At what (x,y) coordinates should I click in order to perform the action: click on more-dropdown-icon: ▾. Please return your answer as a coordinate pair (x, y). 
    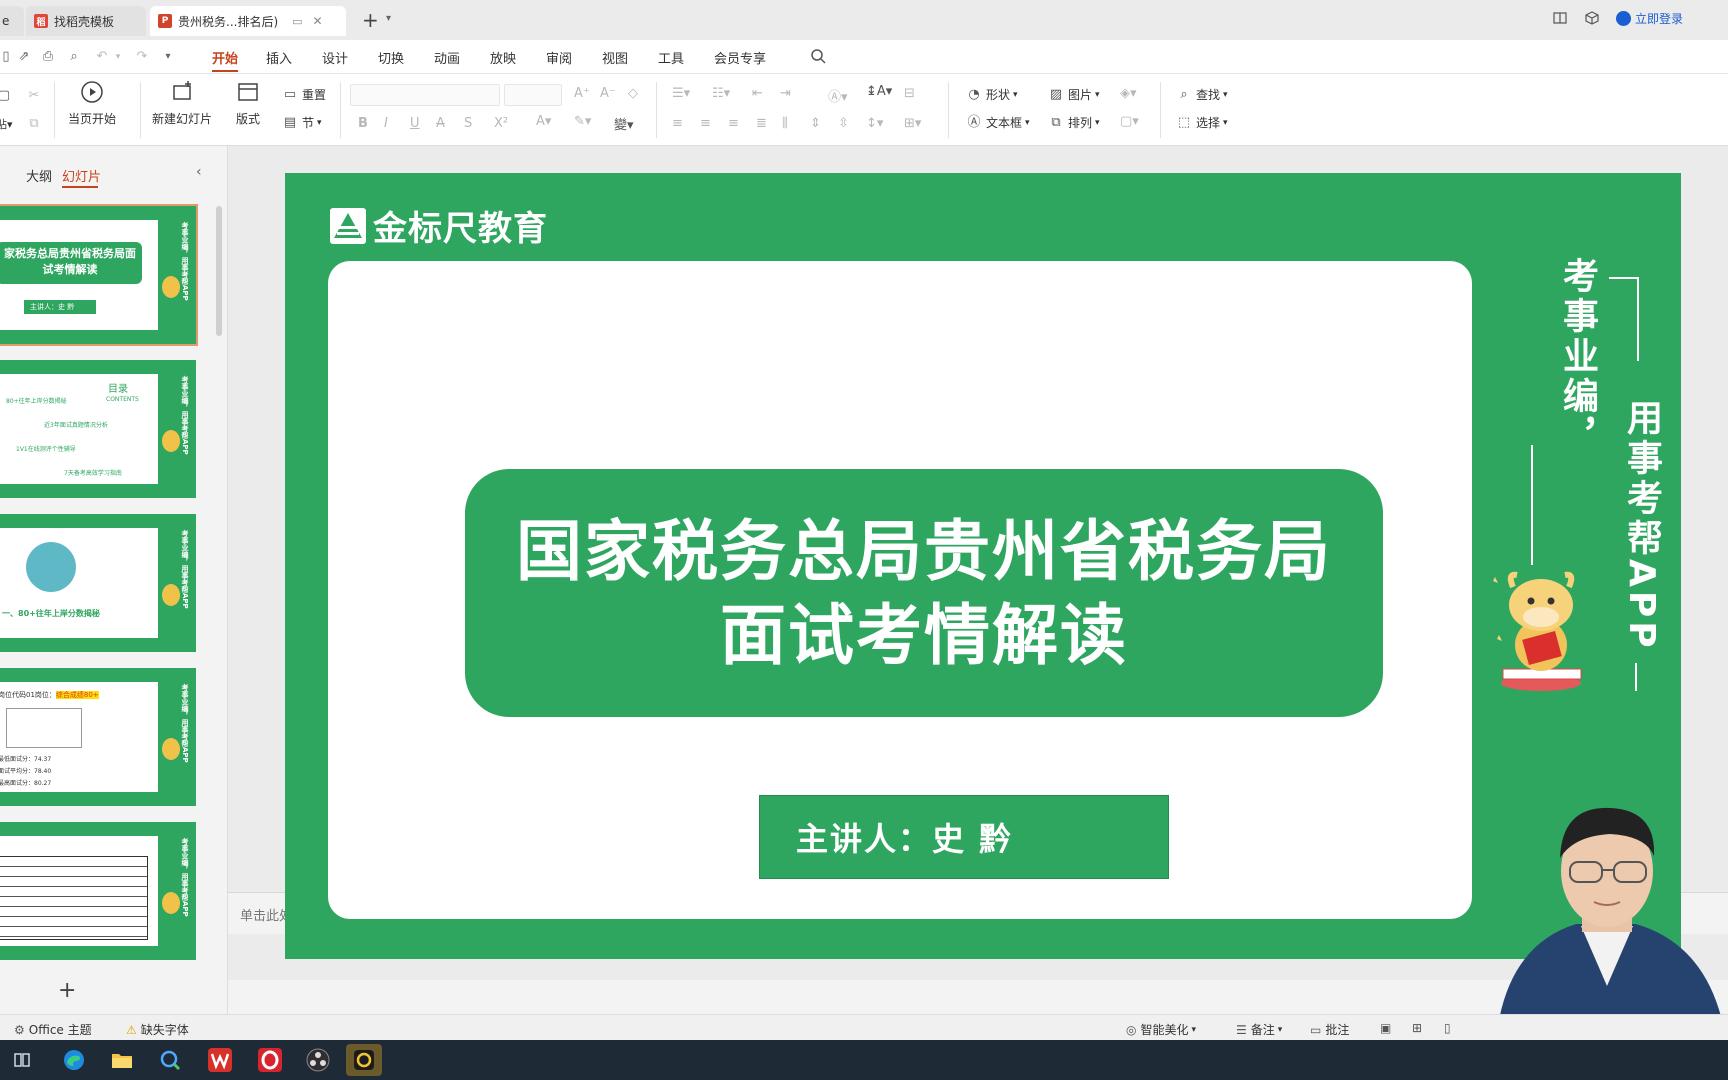
    Looking at the image, I should click on (168, 57).